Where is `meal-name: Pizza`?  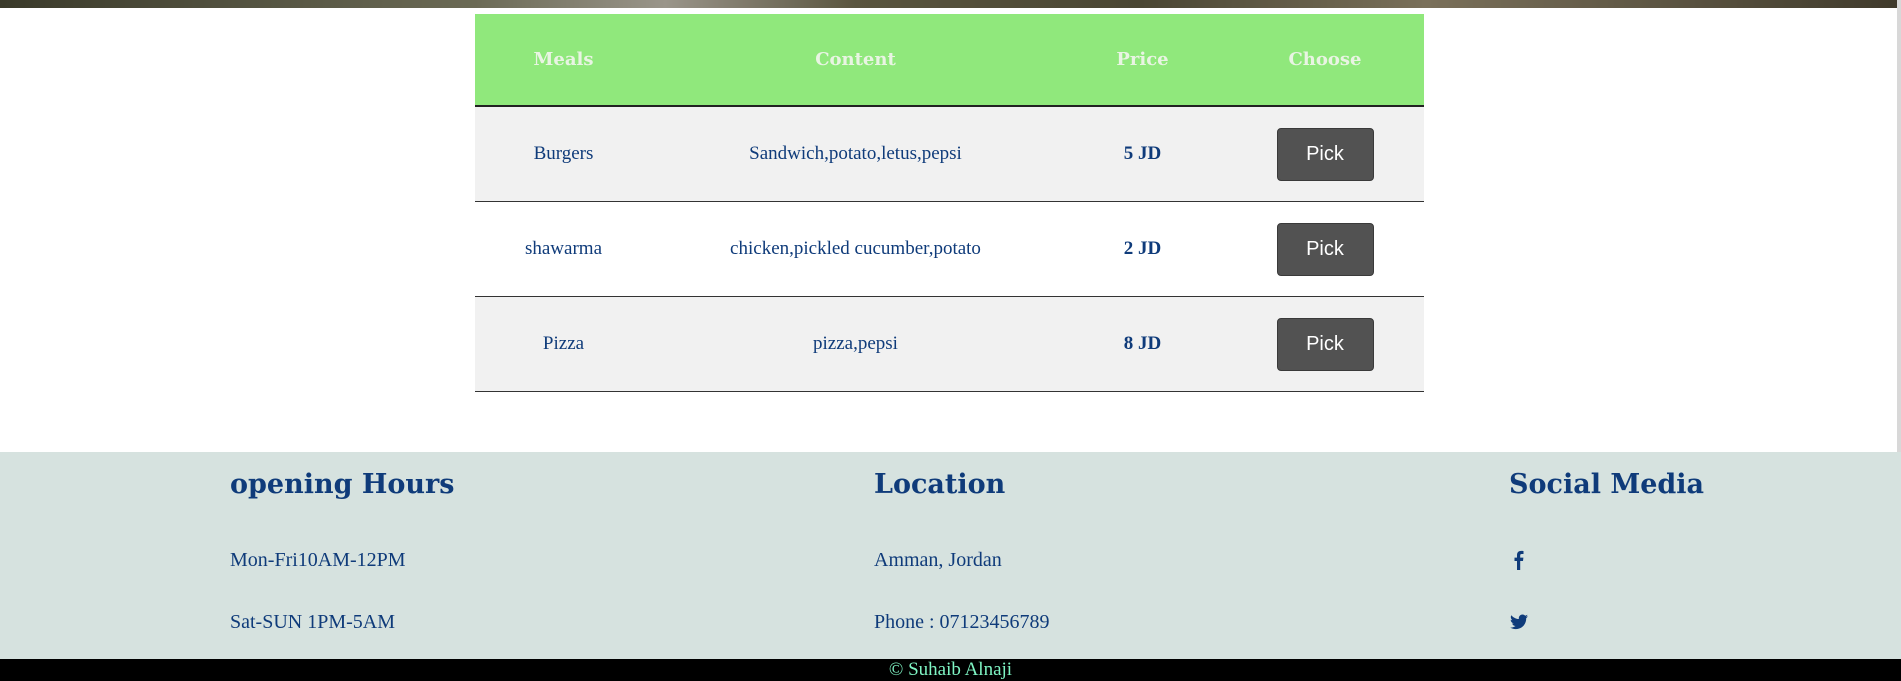
meal-name: Pizza is located at coordinates (563, 344).